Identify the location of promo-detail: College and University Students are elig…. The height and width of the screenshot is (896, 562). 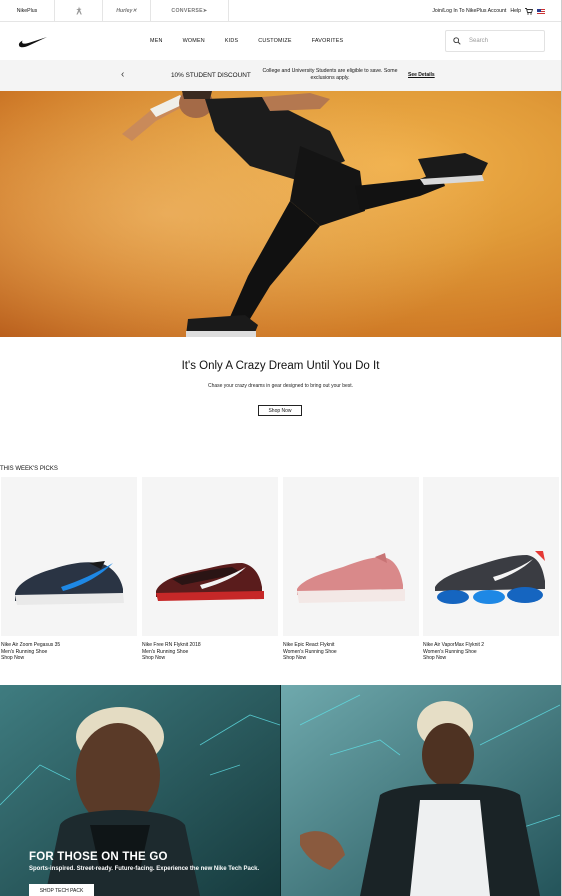
(330, 74).